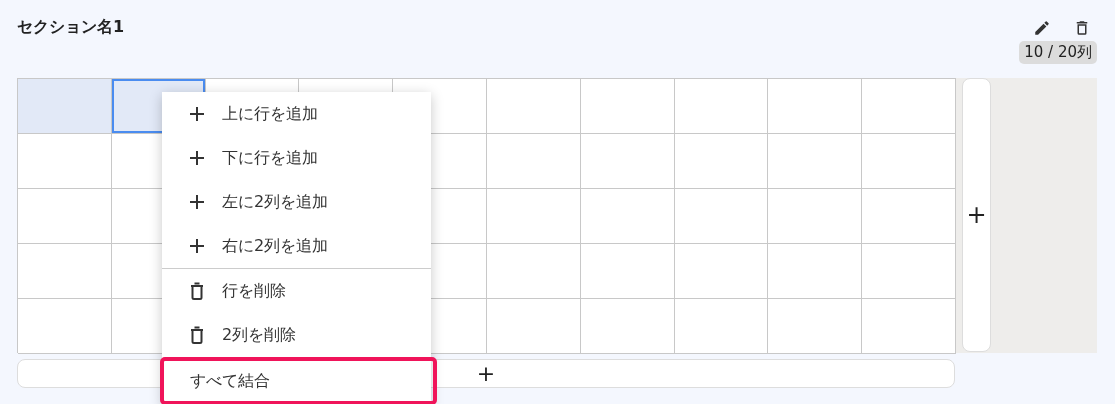  Describe the element at coordinates (1042, 28) in the screenshot. I see `edit-icon` at that location.